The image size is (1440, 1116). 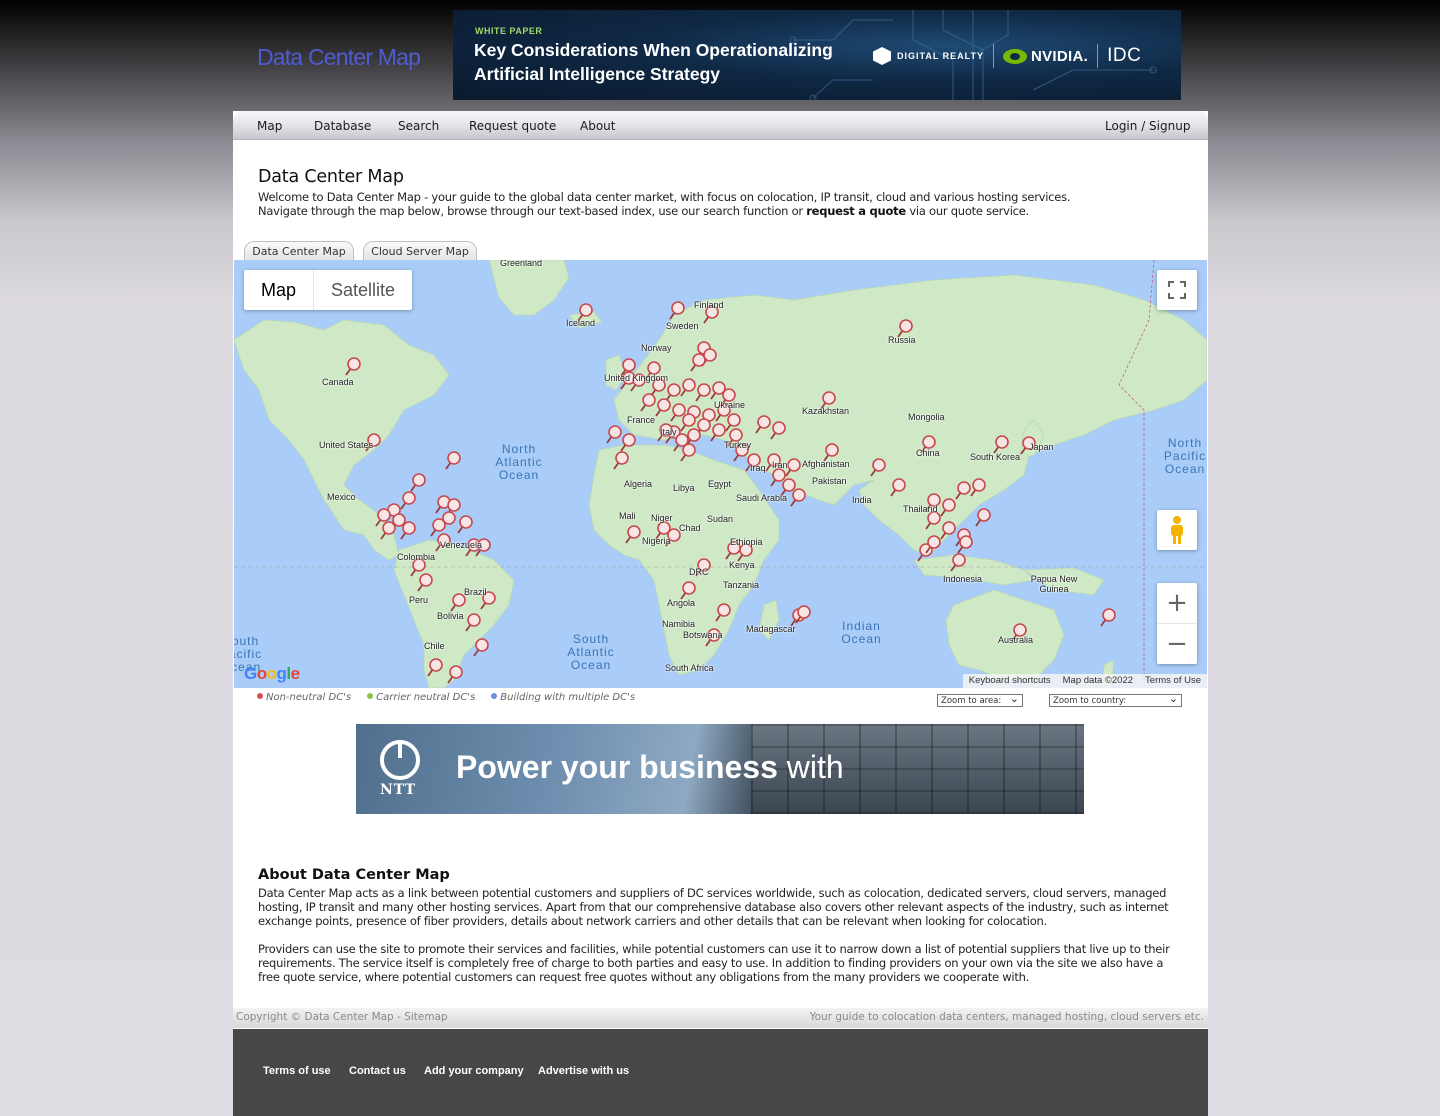 I want to click on map-label: Algeria, so click(x=638, y=484).